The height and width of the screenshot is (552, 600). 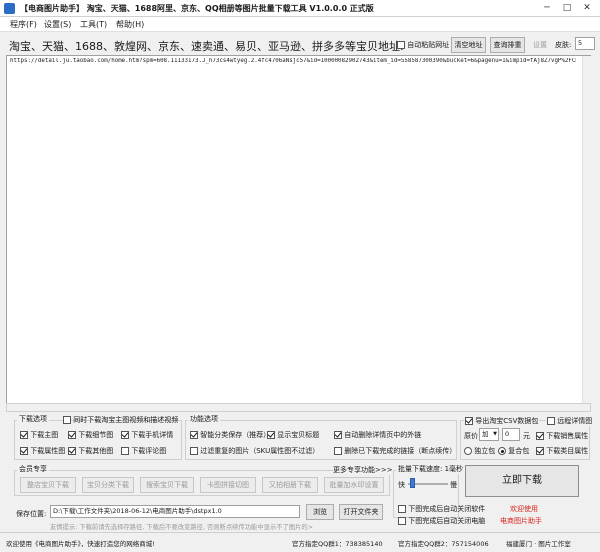 What do you see at coordinates (471, 436) in the screenshot?
I see `price-label: 原价` at bounding box center [471, 436].